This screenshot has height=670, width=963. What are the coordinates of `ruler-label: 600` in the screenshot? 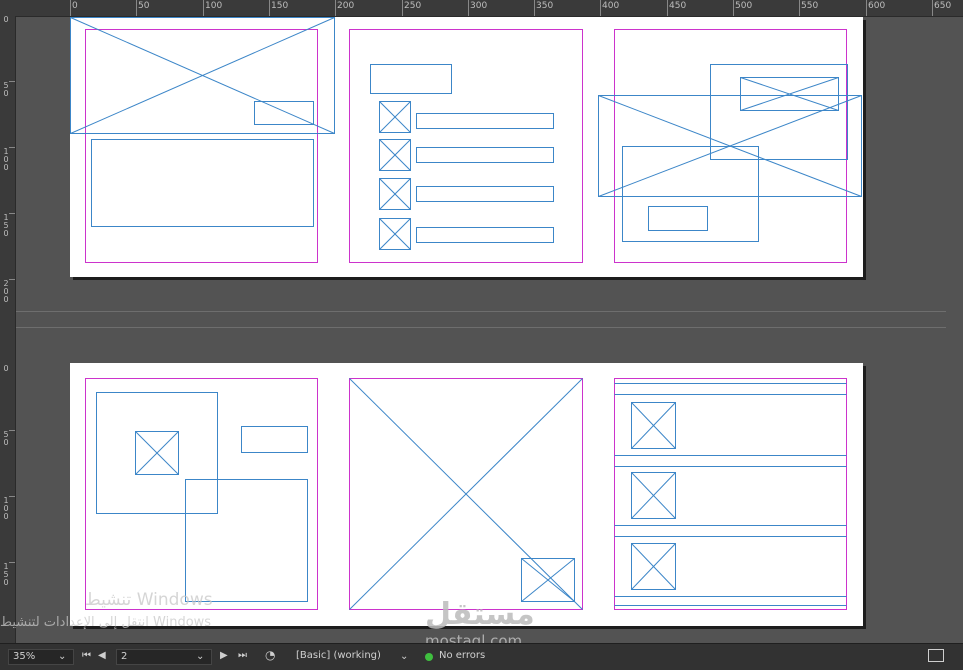 It's located at (877, 6).